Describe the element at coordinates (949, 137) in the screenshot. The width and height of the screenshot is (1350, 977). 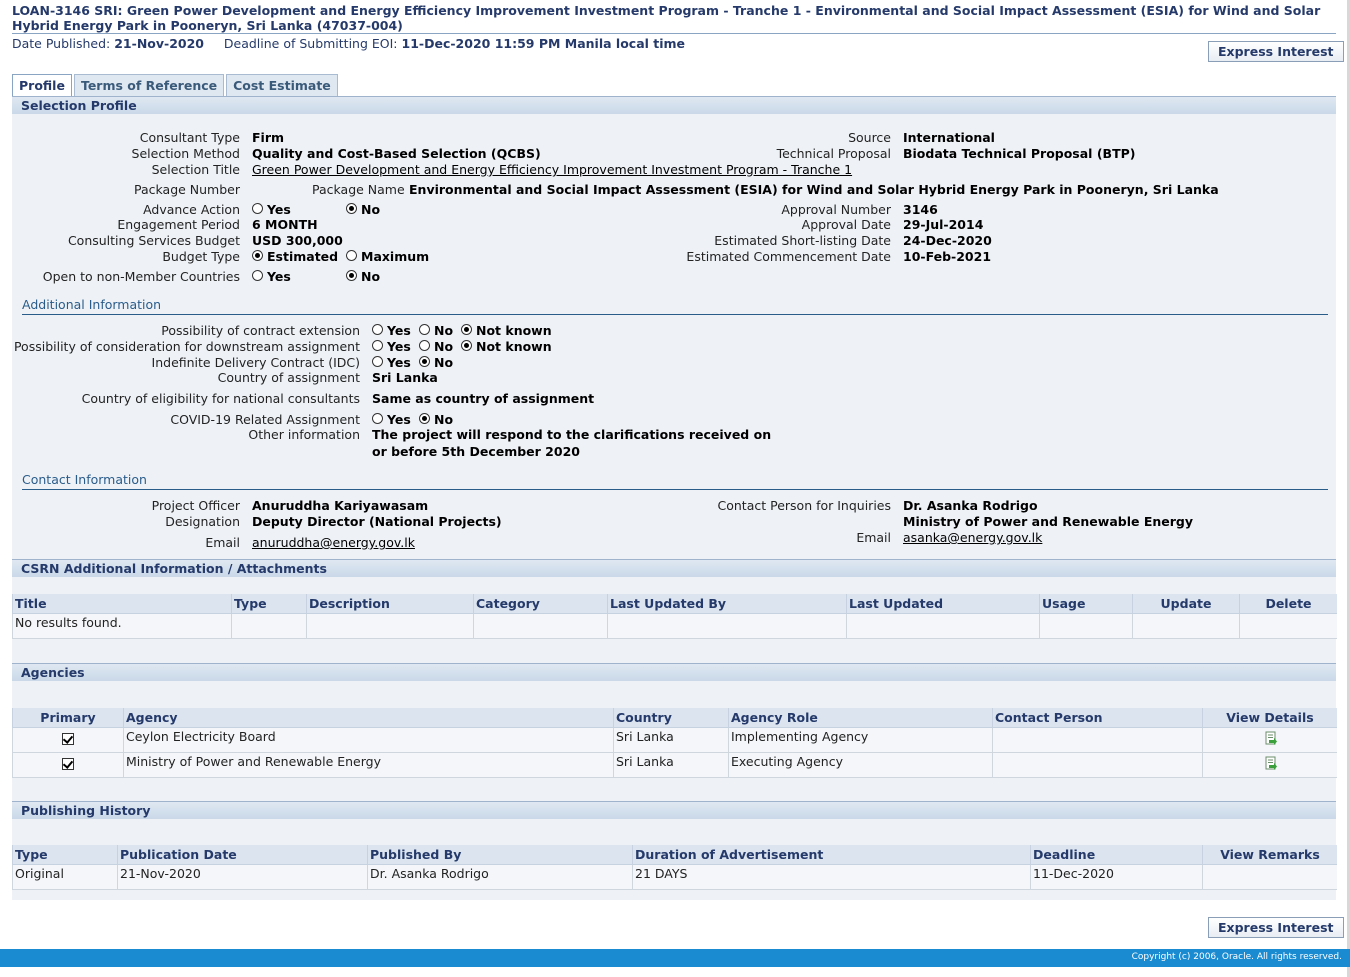
I see `source: International` at that location.